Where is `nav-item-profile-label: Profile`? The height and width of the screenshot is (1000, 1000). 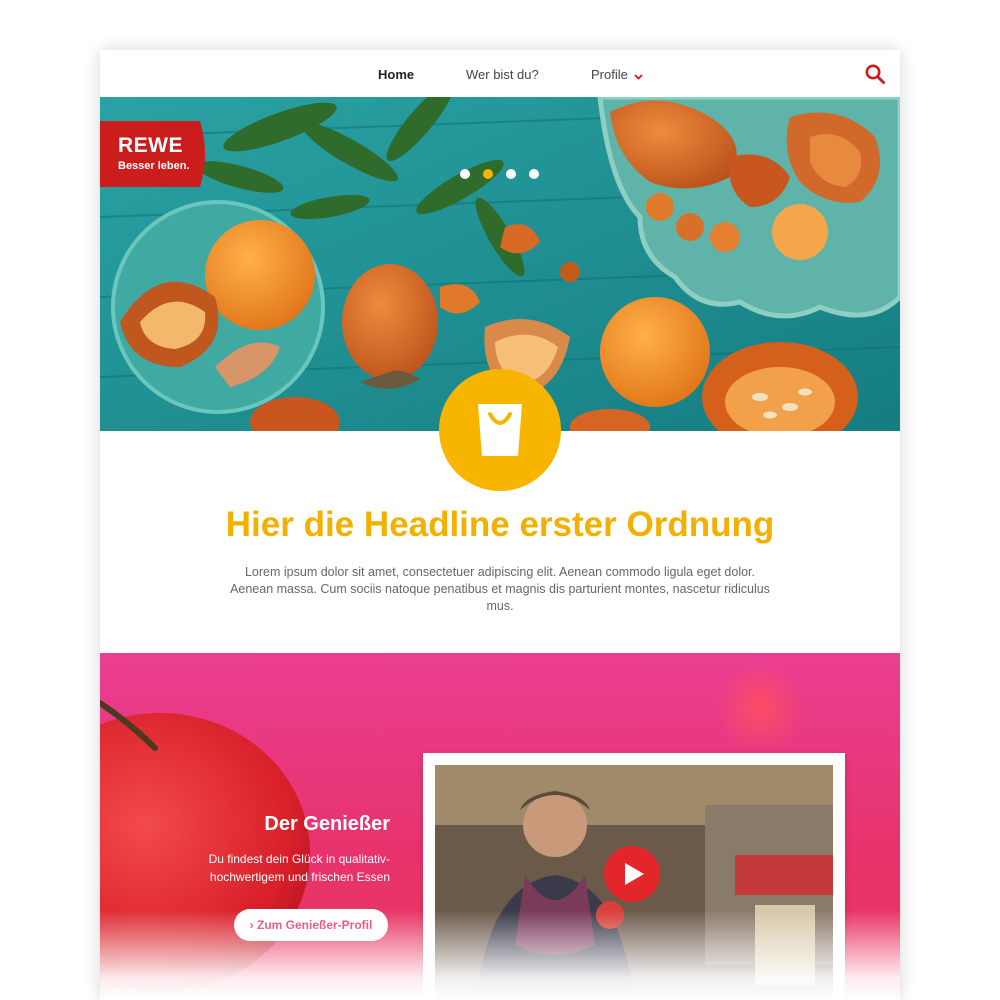 nav-item-profile-label: Profile is located at coordinates (609, 74).